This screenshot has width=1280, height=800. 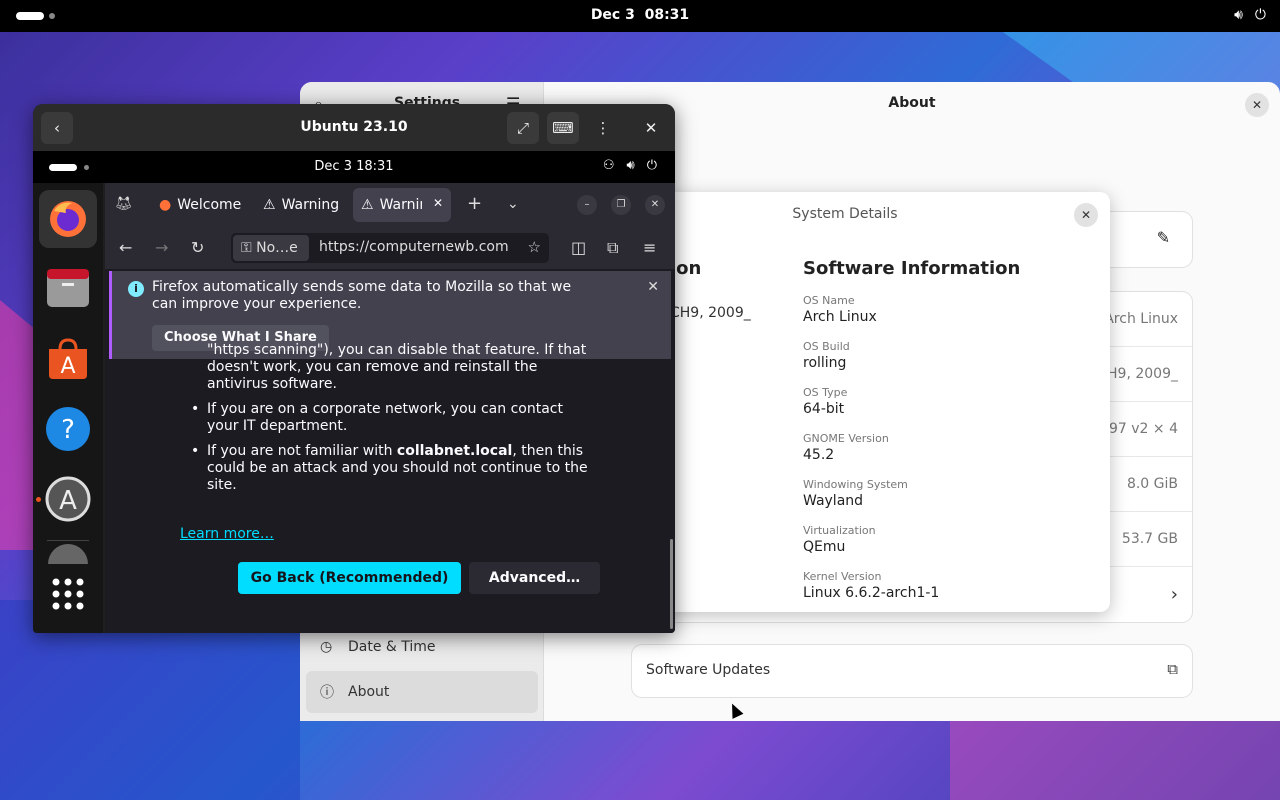 I want to click on clock: Dec 3 08:31, so click(x=640, y=15).